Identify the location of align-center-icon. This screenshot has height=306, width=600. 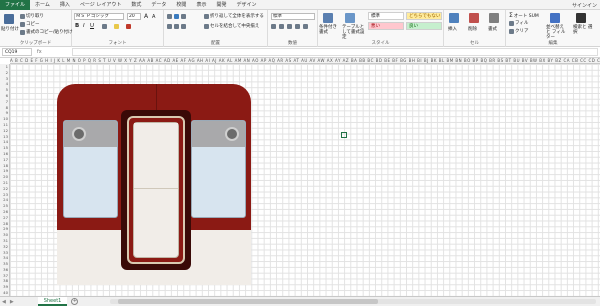
(176, 26).